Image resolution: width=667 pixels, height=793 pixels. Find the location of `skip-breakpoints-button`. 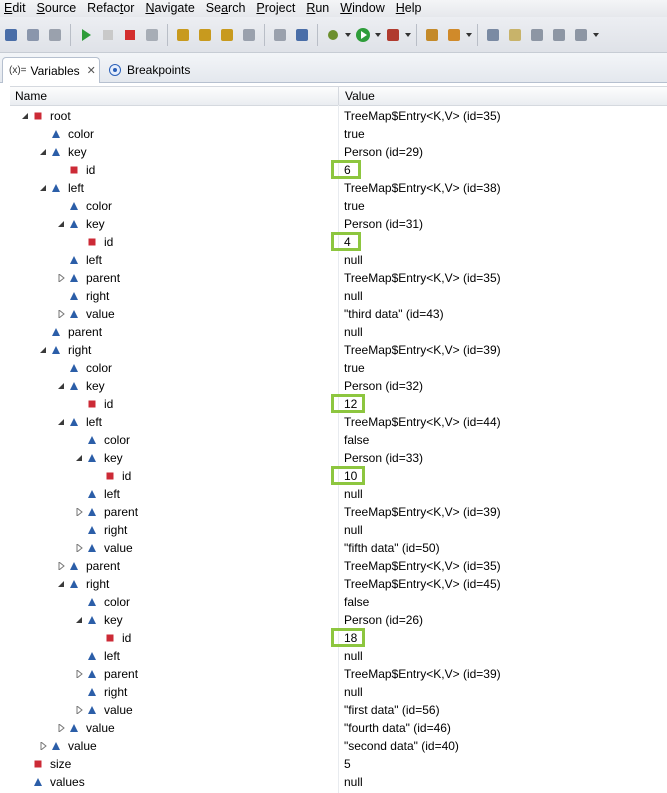

skip-breakpoints-button is located at coordinates (302, 35).